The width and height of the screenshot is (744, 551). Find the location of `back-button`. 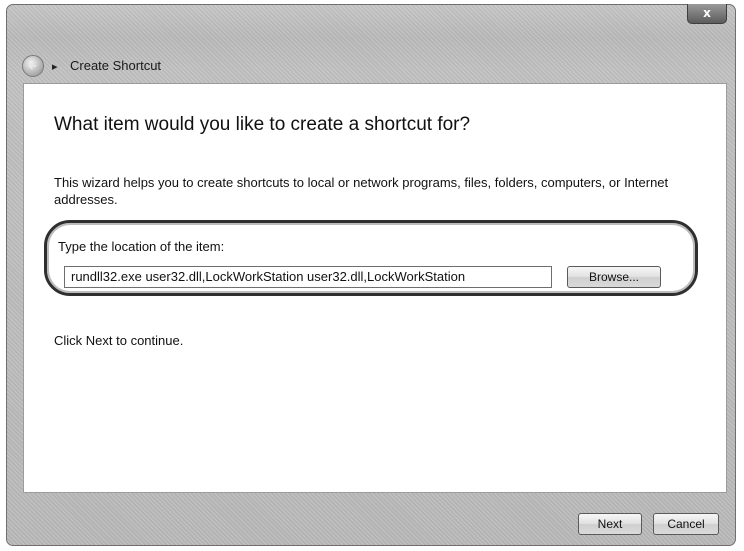

back-button is located at coordinates (33, 66).